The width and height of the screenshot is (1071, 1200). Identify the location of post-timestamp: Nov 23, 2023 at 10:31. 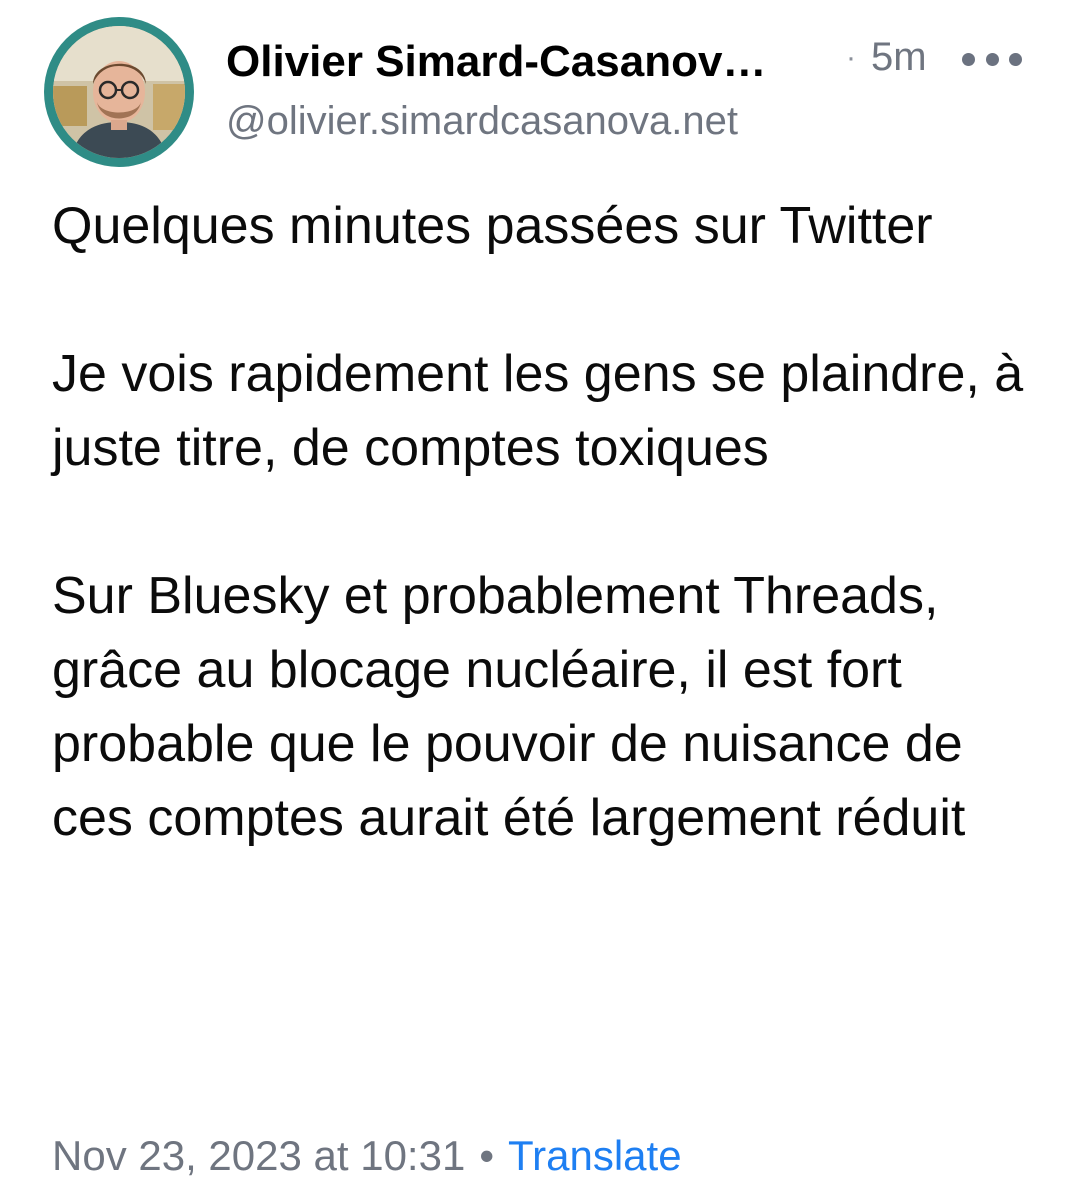
(259, 1155).